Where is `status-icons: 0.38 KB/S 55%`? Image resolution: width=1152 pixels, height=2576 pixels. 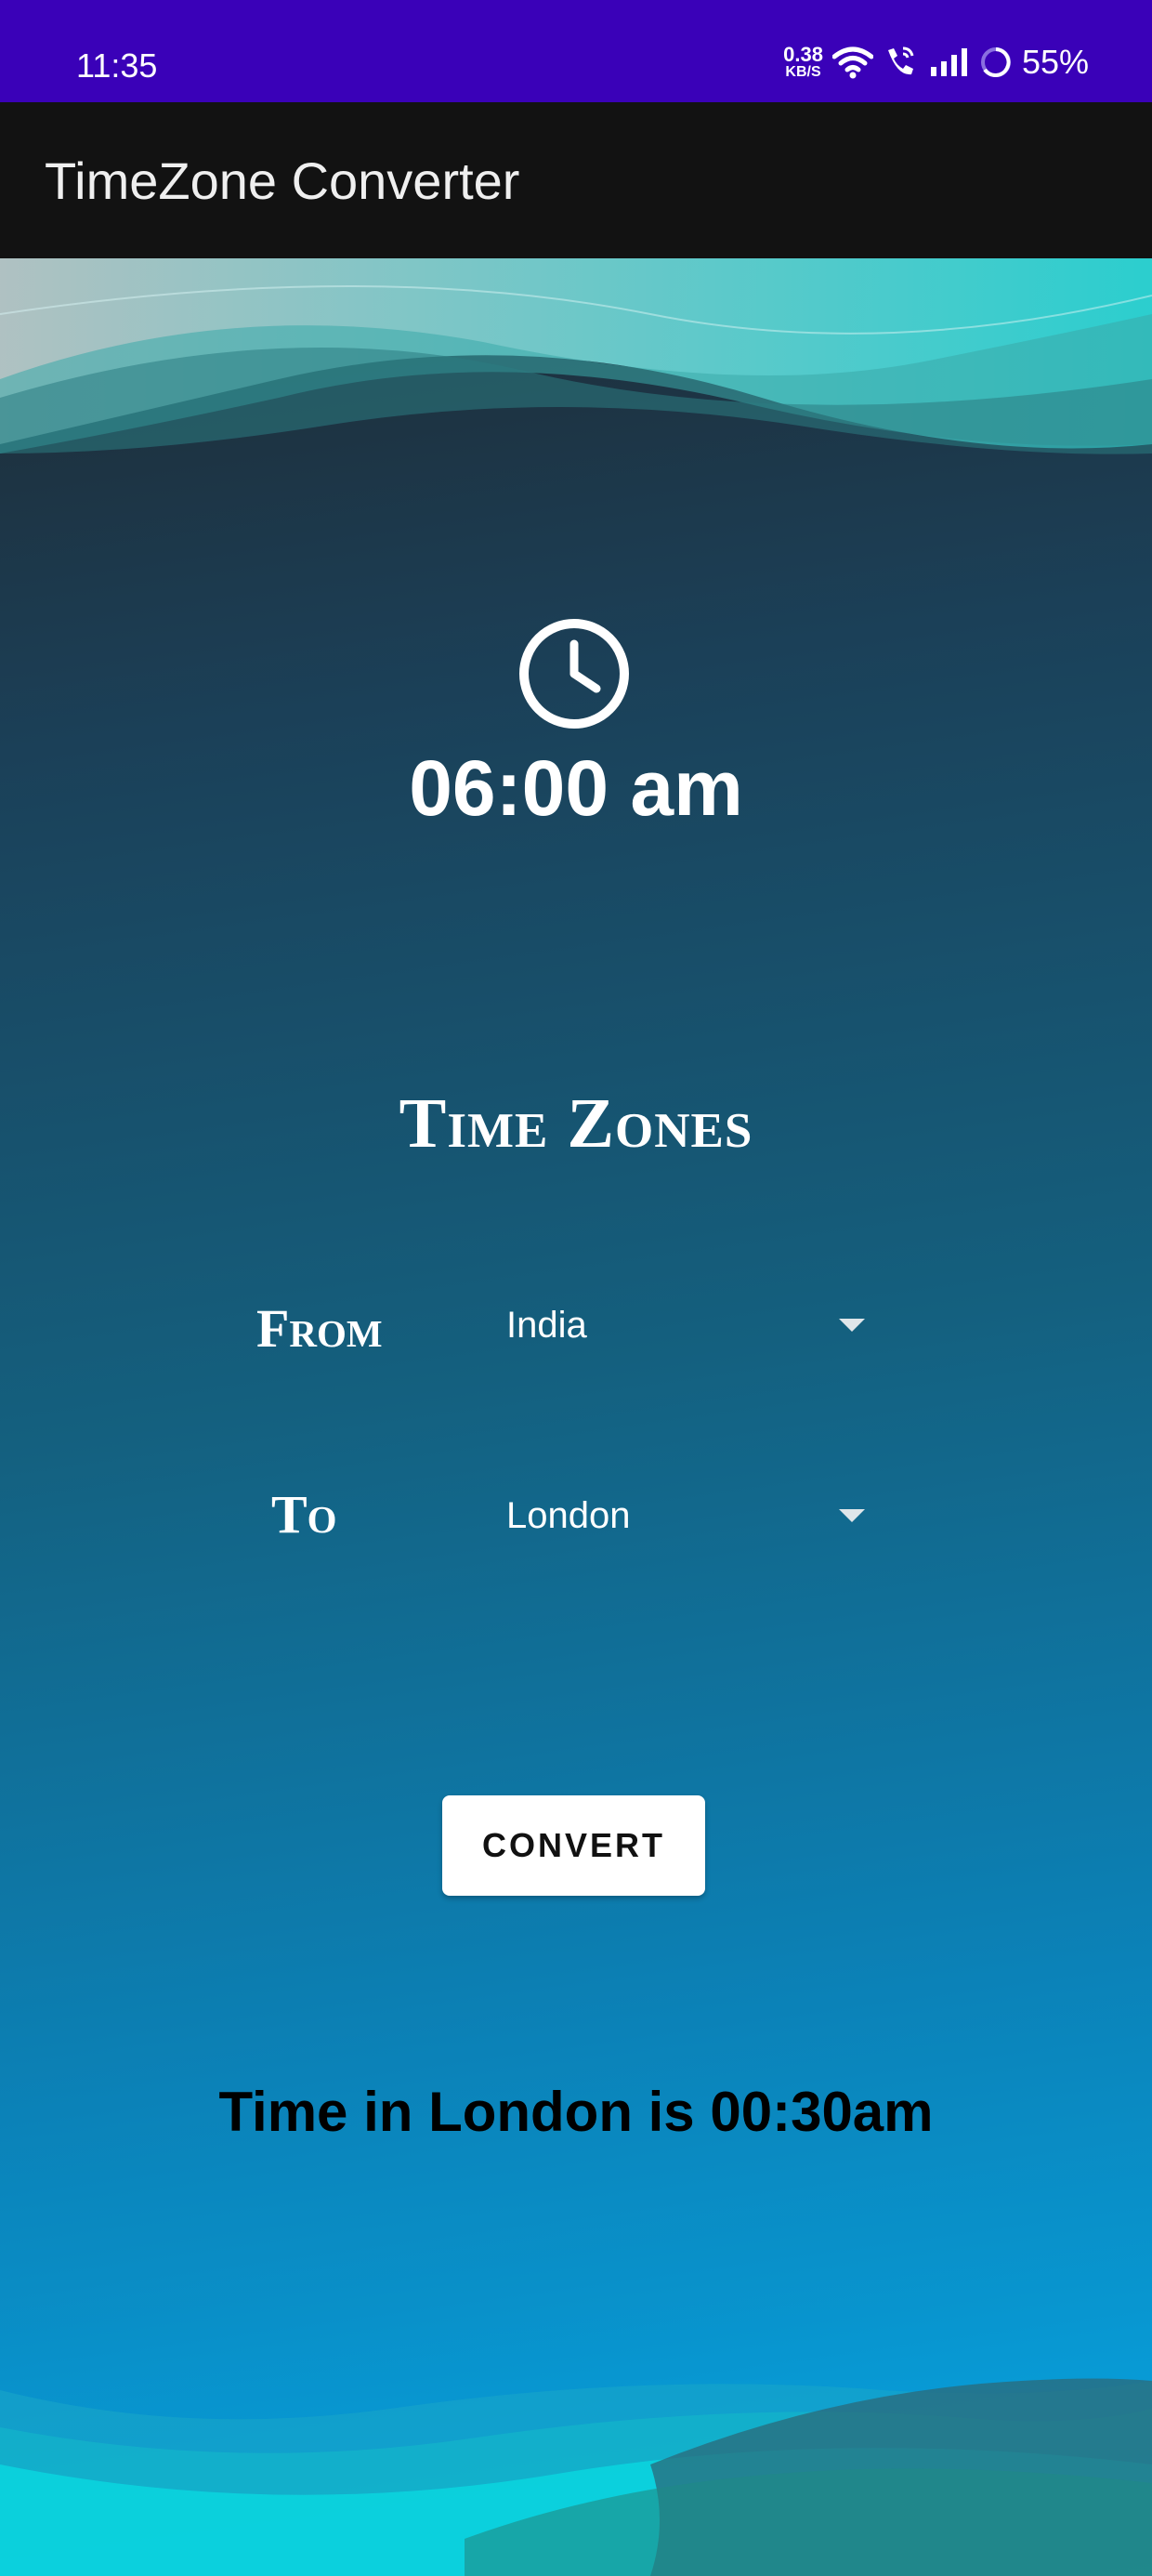 status-icons: 0.38 KB/S 55% is located at coordinates (936, 62).